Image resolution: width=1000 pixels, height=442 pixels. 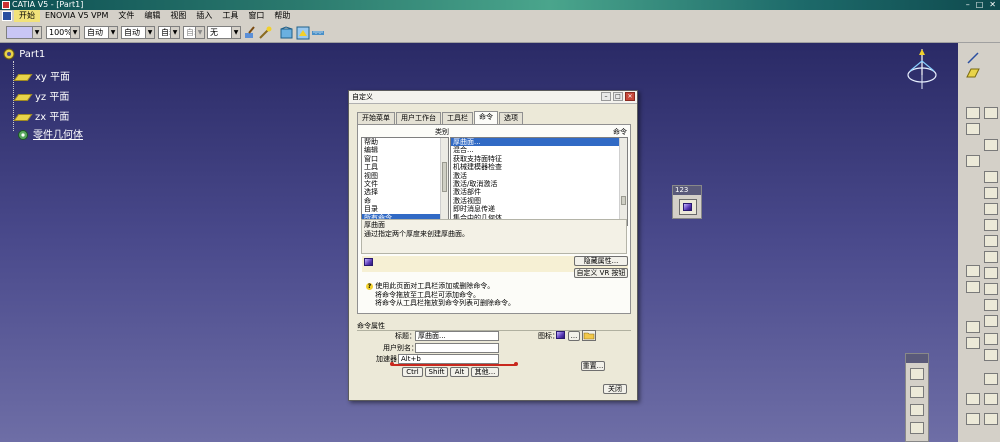 What do you see at coordinates (980, 5) in the screenshot?
I see `maximize-button: □` at bounding box center [980, 5].